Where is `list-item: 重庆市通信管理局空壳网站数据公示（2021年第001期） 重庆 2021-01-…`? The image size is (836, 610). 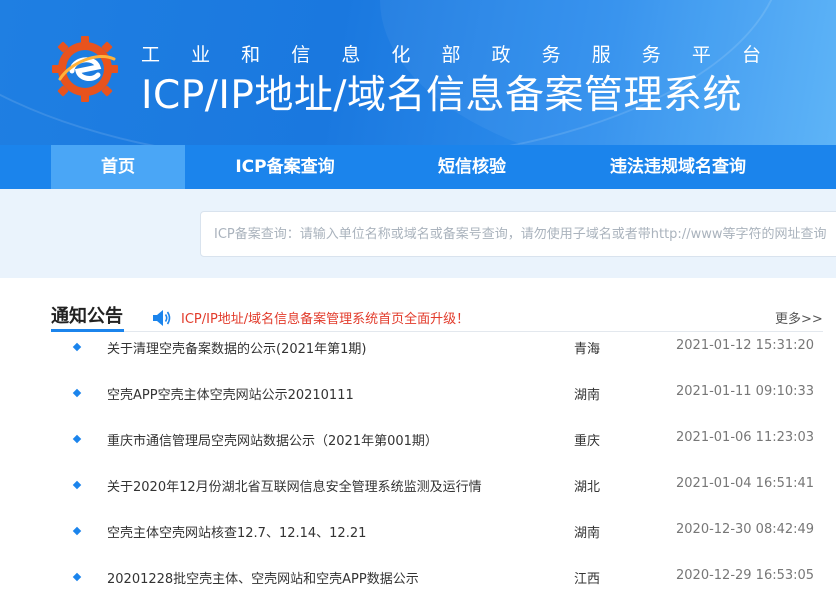
list-item: 重庆市通信管理局空壳网站数据公示（2021年第001期） 重庆 2021-01-… is located at coordinates (418, 449).